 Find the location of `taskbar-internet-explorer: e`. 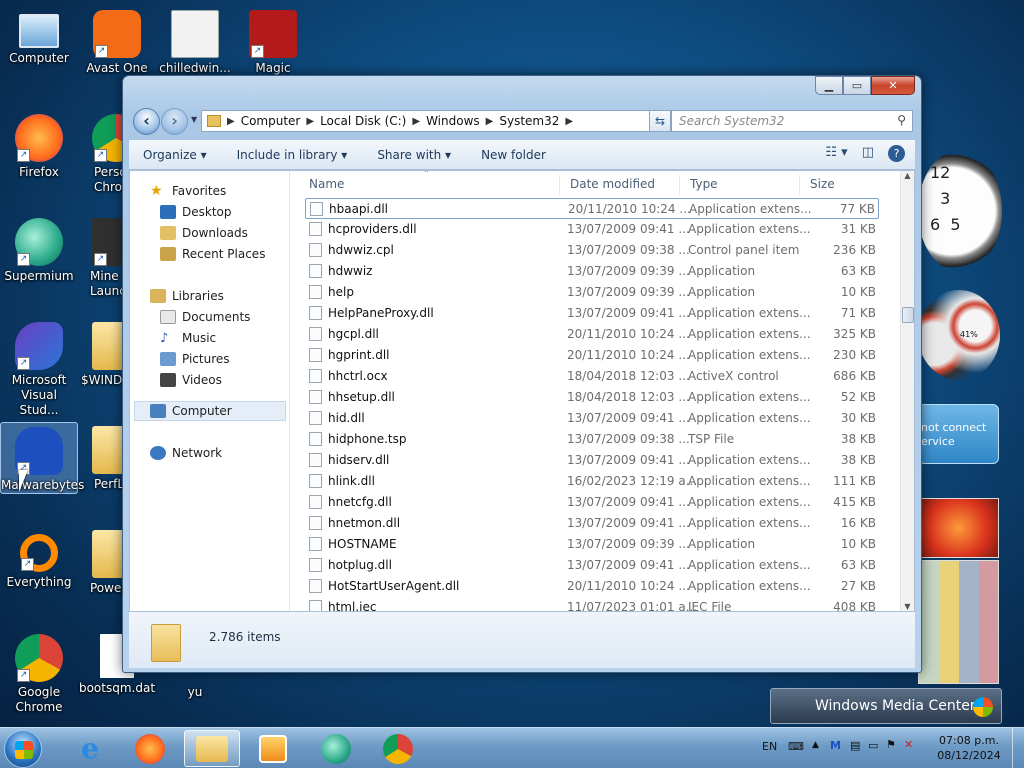

taskbar-internet-explorer: e is located at coordinates (90, 748).